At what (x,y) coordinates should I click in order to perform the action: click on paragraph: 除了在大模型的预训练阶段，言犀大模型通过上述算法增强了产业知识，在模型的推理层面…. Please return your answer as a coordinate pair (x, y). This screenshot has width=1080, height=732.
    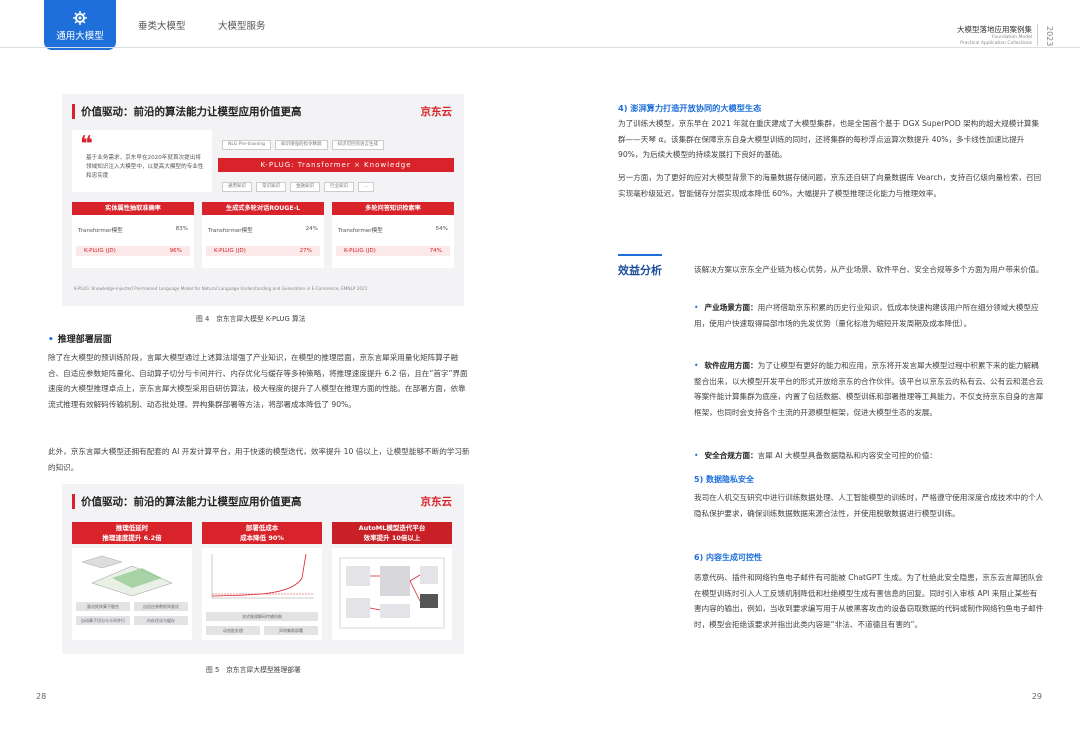
    Looking at the image, I should click on (258, 381).